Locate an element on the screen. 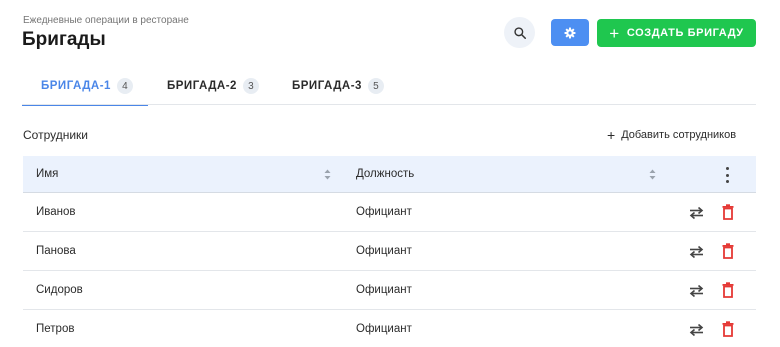 Image resolution: width=780 pixels, height=347 pixels. table-row: Иванов Официант is located at coordinates (389, 213).